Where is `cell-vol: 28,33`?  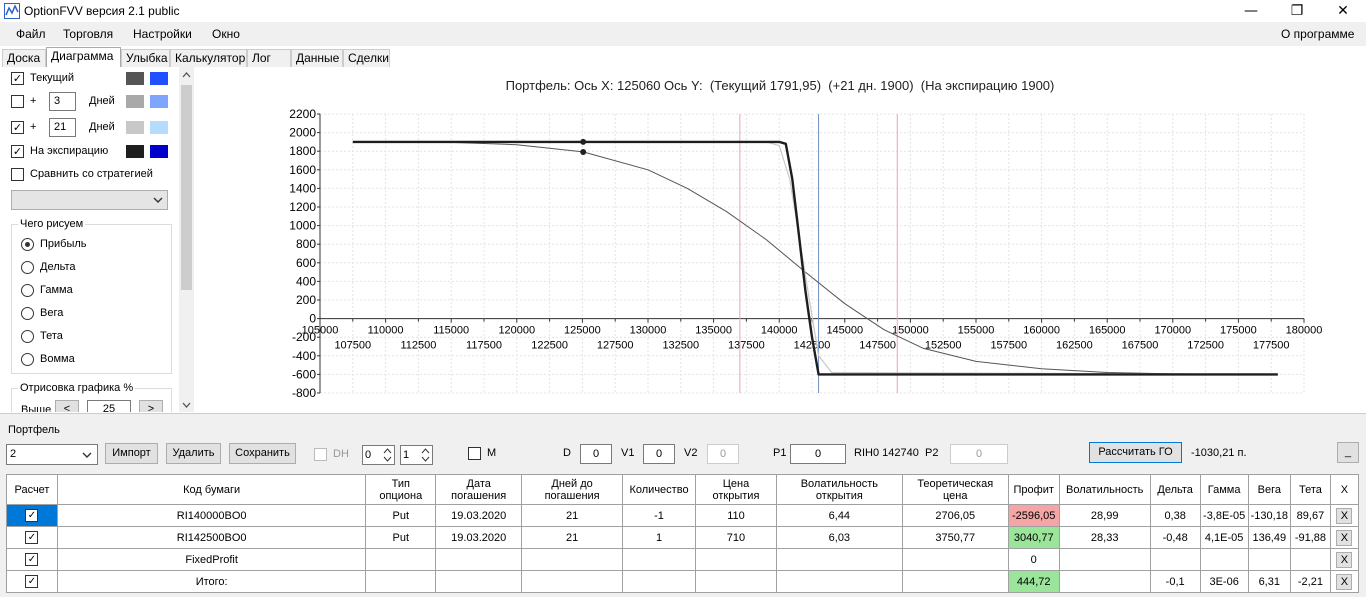
cell-vol: 28,33 is located at coordinates (1104, 537).